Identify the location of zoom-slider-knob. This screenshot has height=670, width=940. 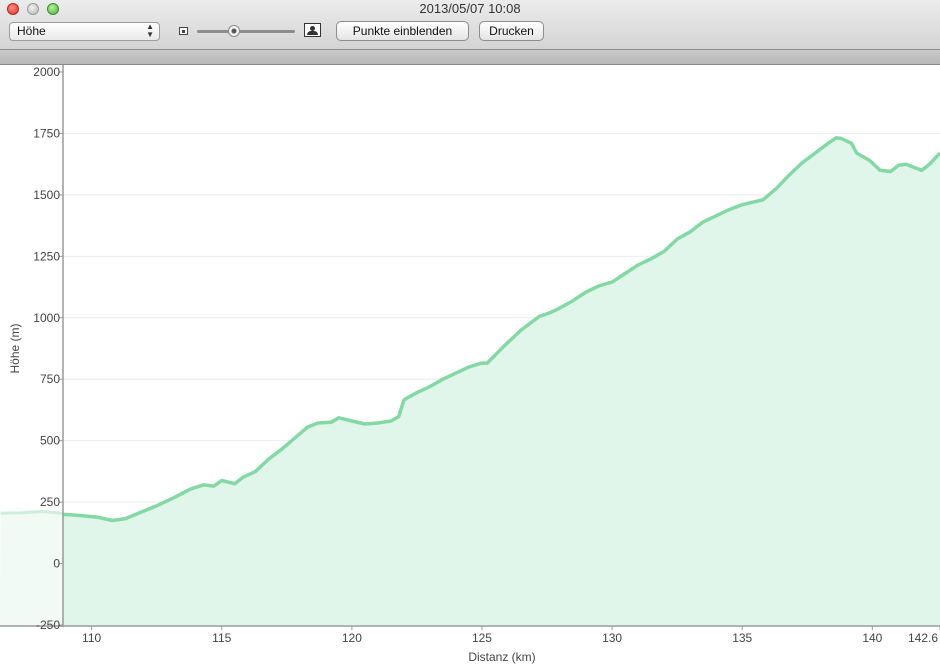
(234, 31).